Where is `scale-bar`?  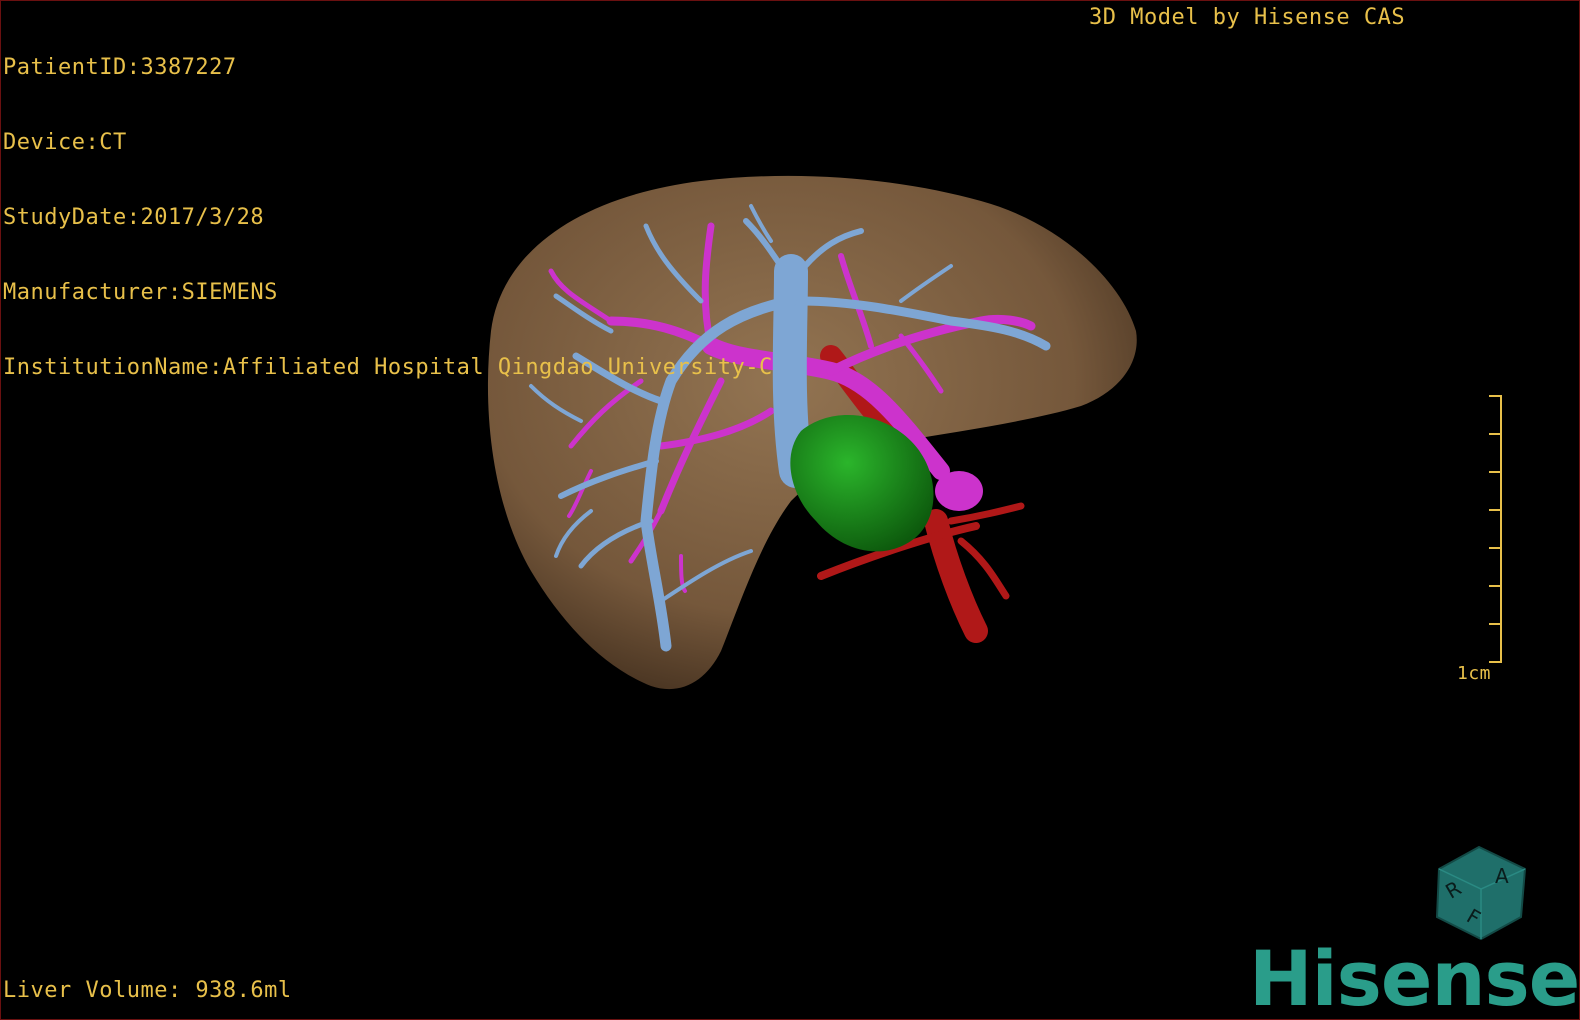 scale-bar is located at coordinates (1495, 529).